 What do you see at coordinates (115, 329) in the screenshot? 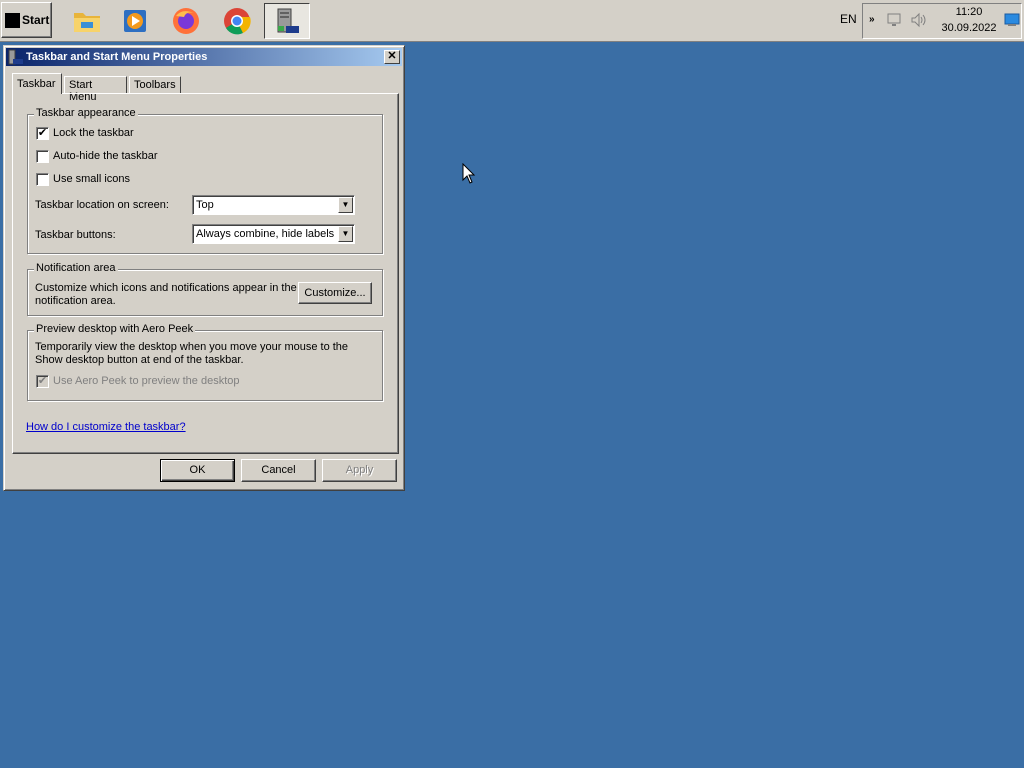
I see `group-legend: Preview desktop with Aero Peek` at bounding box center [115, 329].